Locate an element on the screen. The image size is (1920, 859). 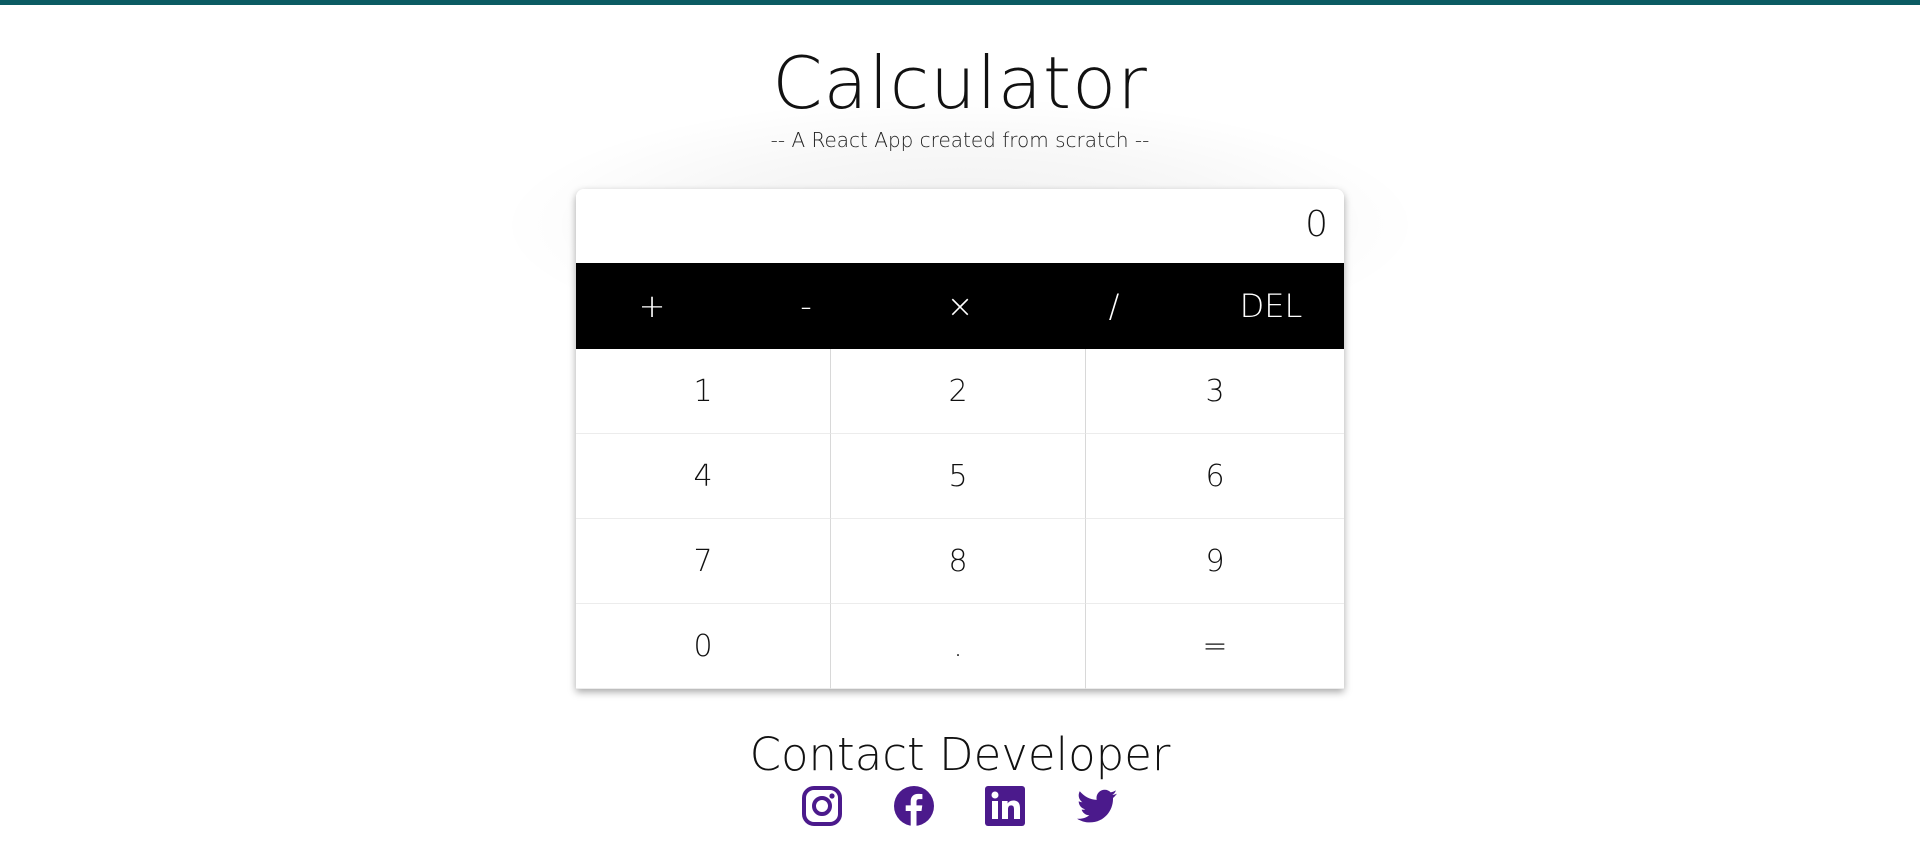
key-0: 0 is located at coordinates (703, 646).